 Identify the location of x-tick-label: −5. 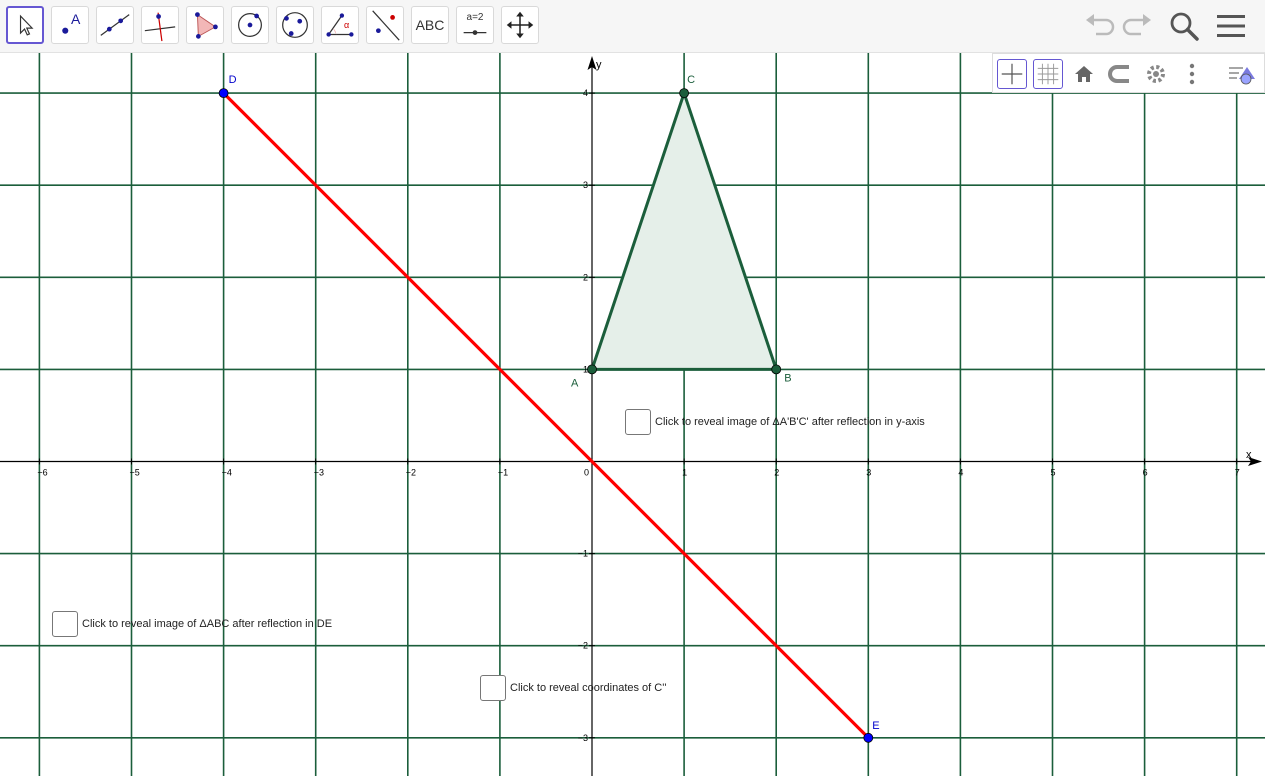
(135, 473).